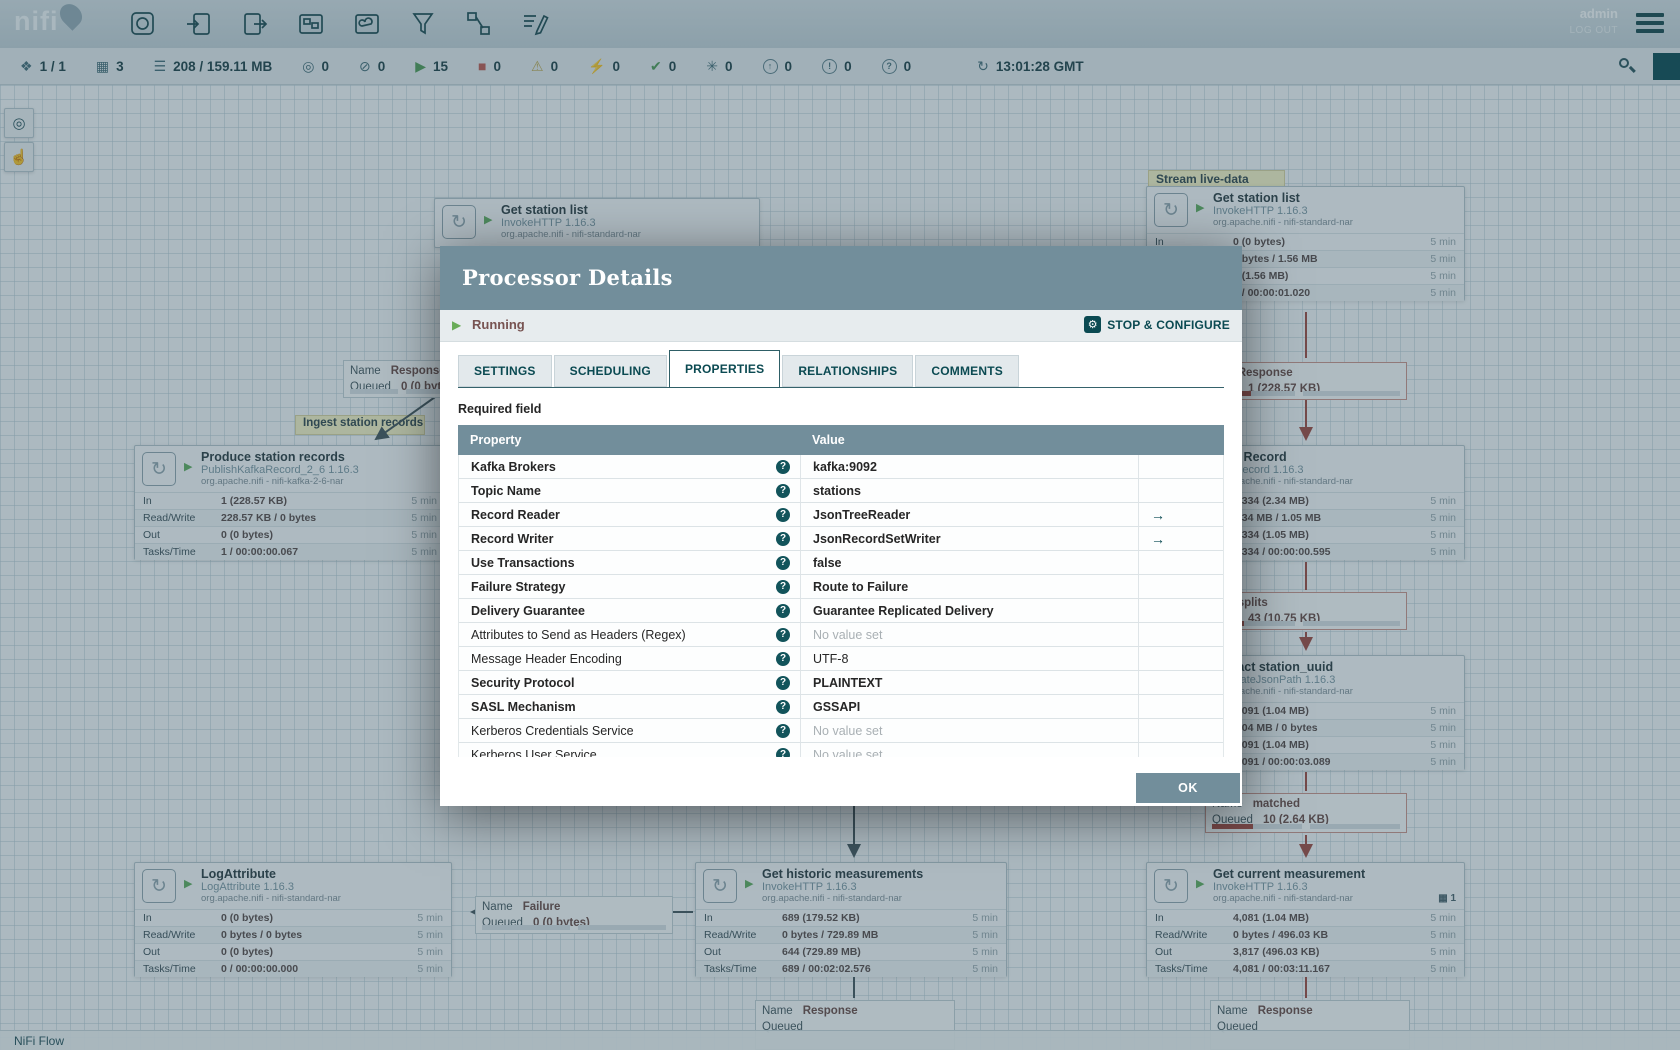 This screenshot has width=1680, height=1050. I want to click on property-row: Kerberos User Service? No value set, so click(841, 750).